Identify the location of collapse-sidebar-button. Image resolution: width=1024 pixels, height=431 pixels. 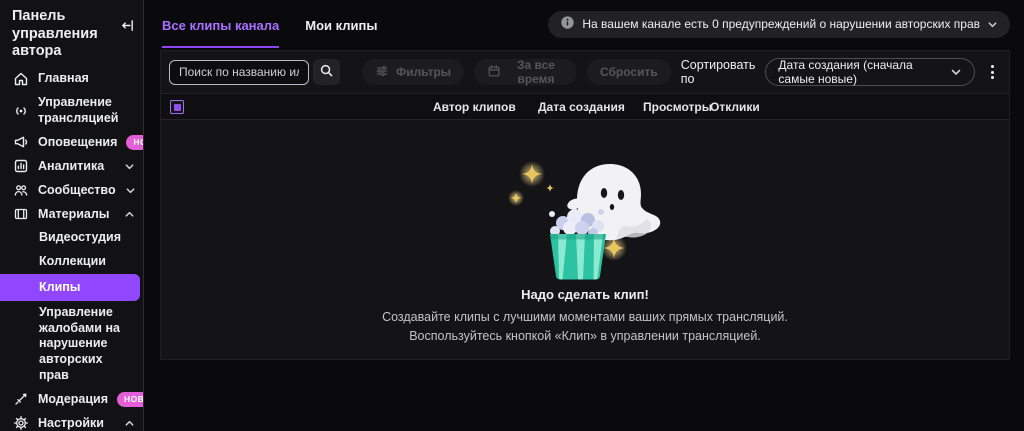
(127, 27).